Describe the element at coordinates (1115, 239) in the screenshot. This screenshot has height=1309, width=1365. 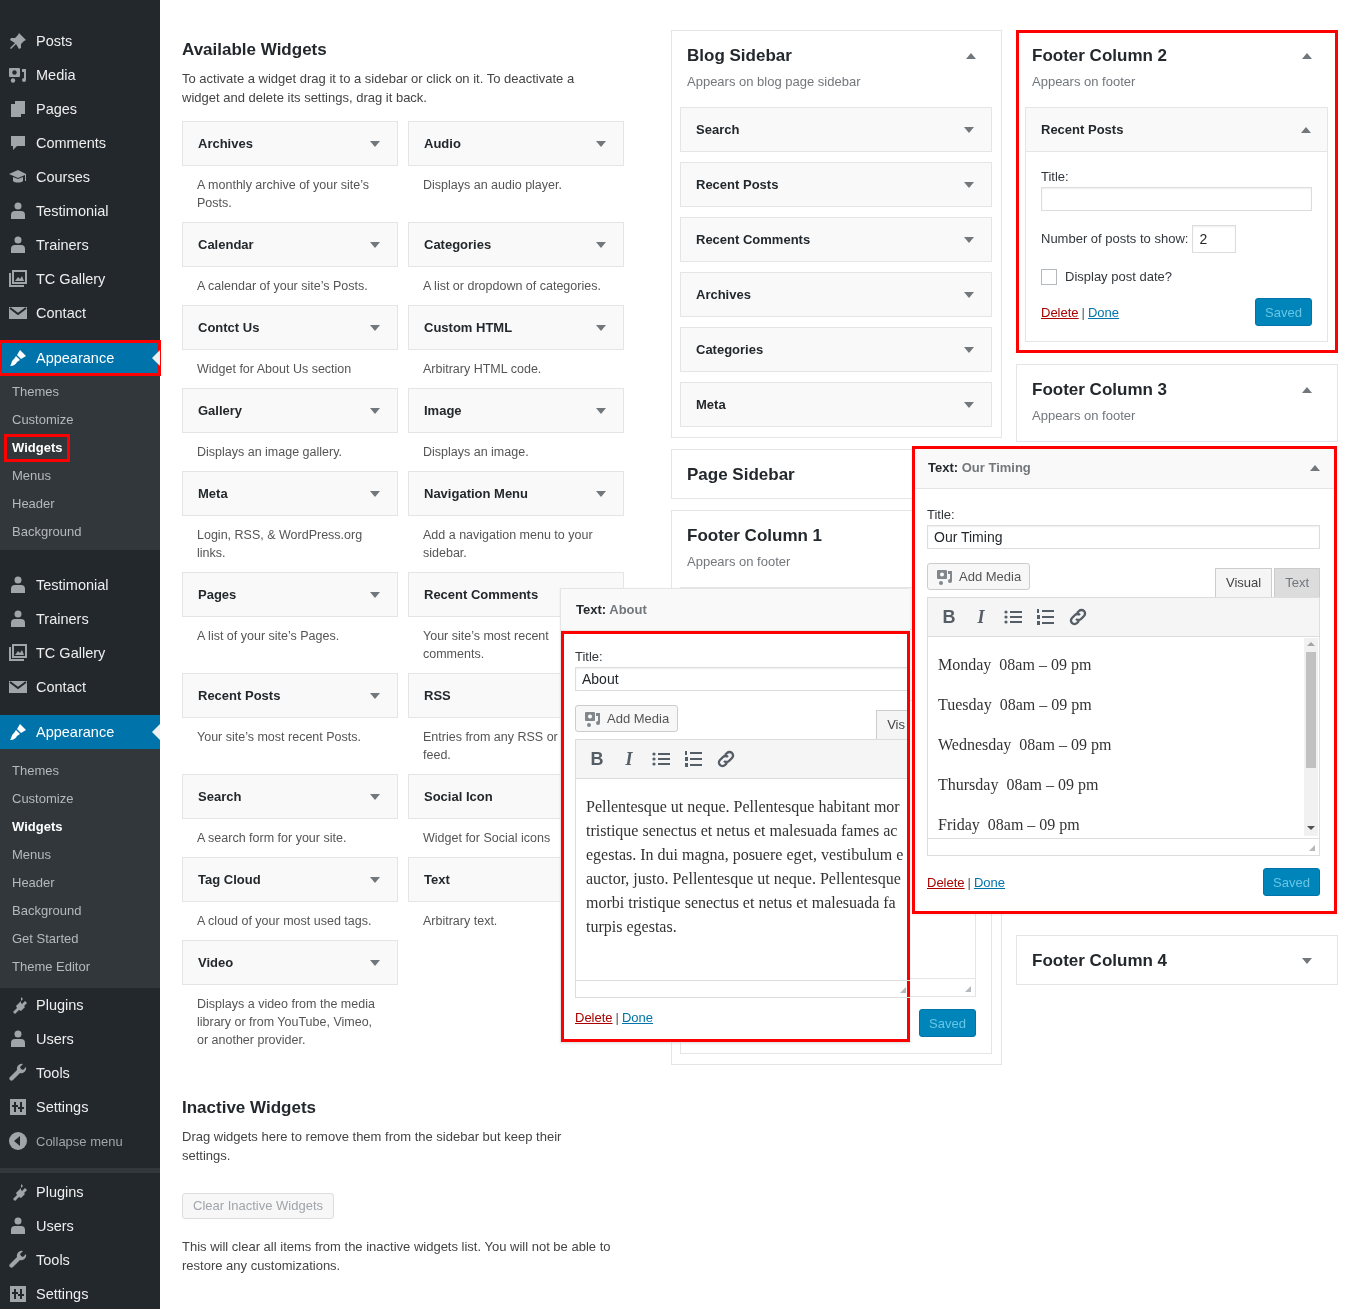
I see `field-label: Number of posts to show:` at that location.